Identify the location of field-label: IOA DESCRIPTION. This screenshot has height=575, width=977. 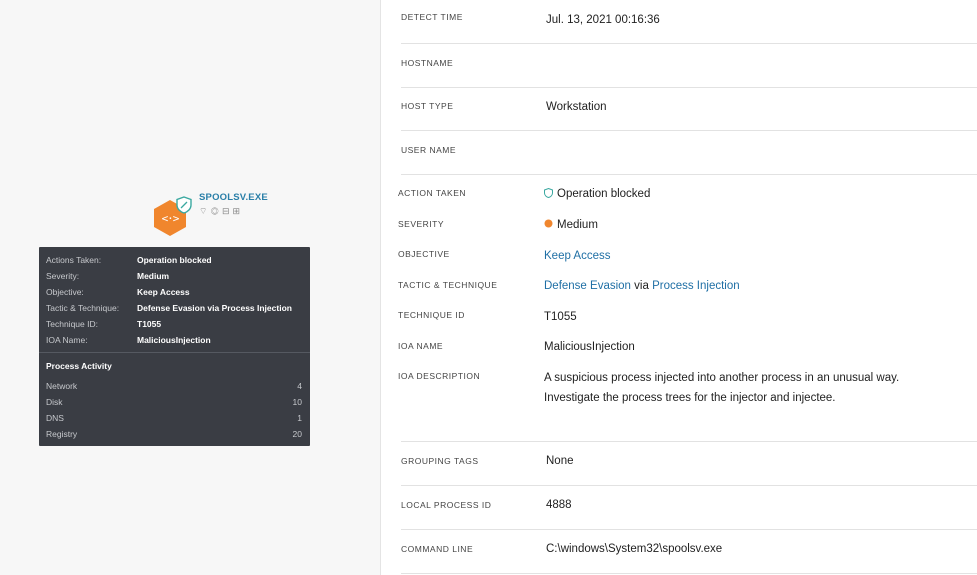
(439, 376).